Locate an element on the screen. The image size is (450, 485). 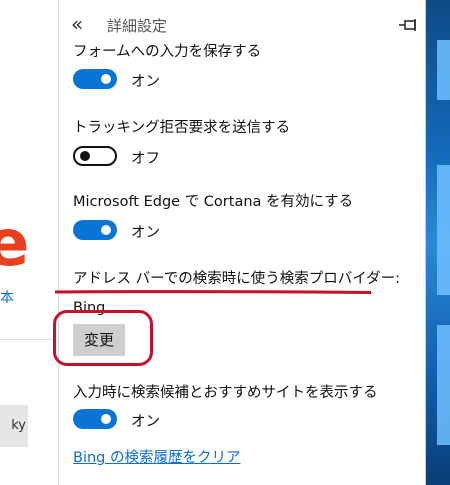
form-save-toggle is located at coordinates (95, 79).